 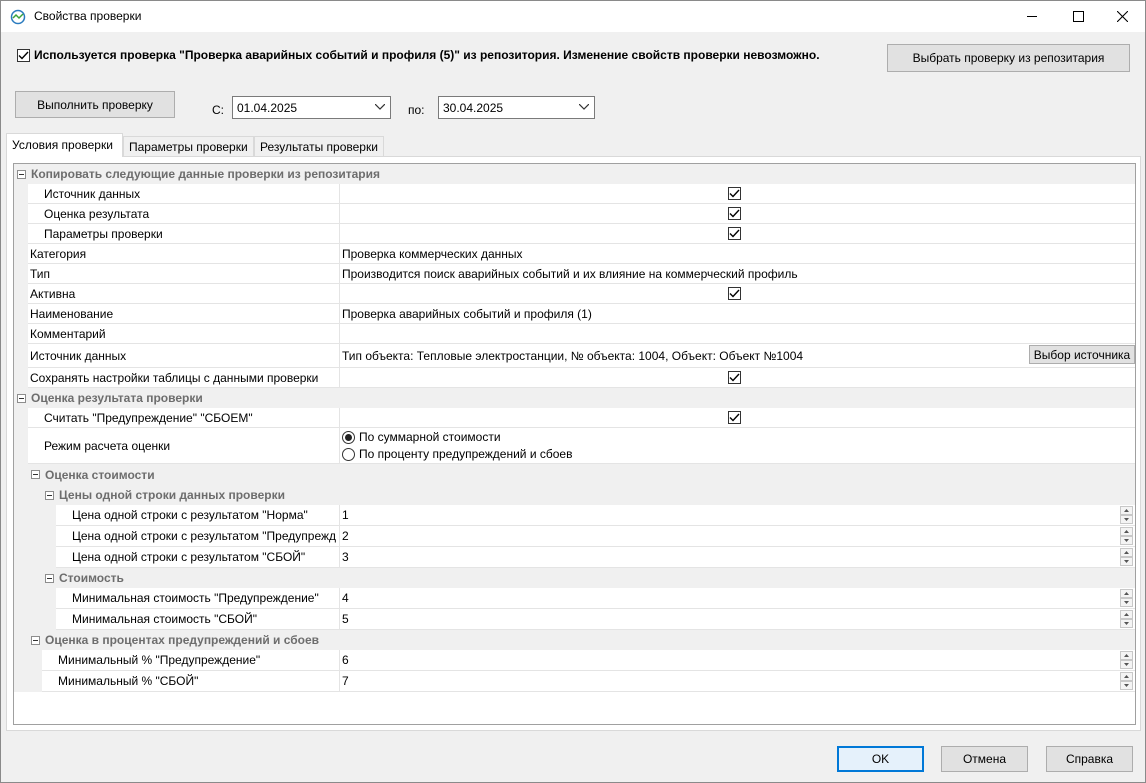 I want to click on active-value, so click(x=737, y=294).